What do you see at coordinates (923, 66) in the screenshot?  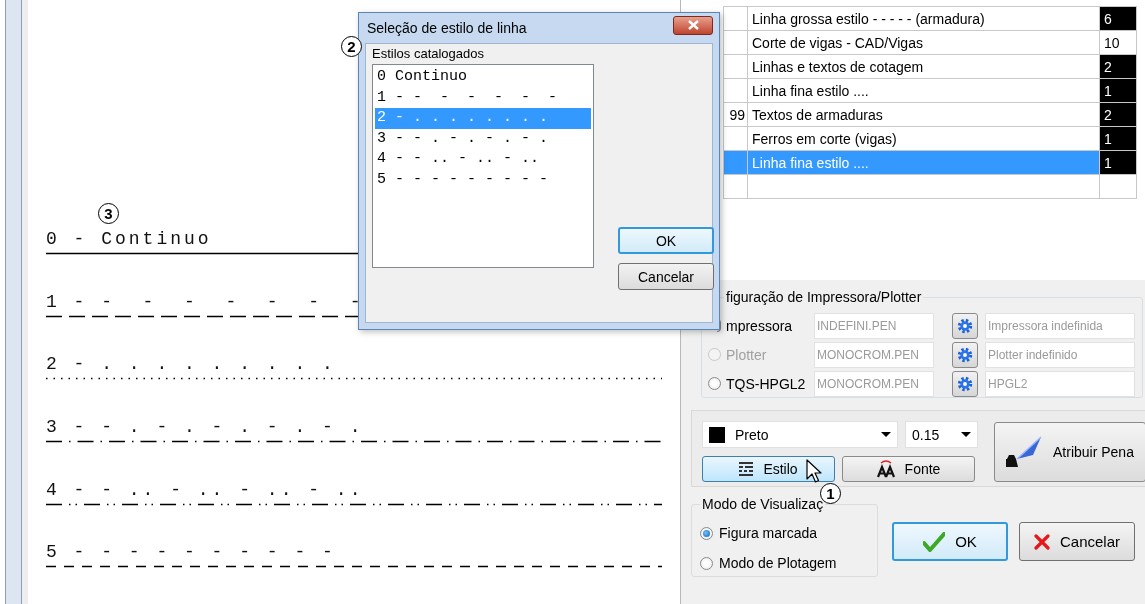 I see `table-cell: Linhas e textos de cotagem` at bounding box center [923, 66].